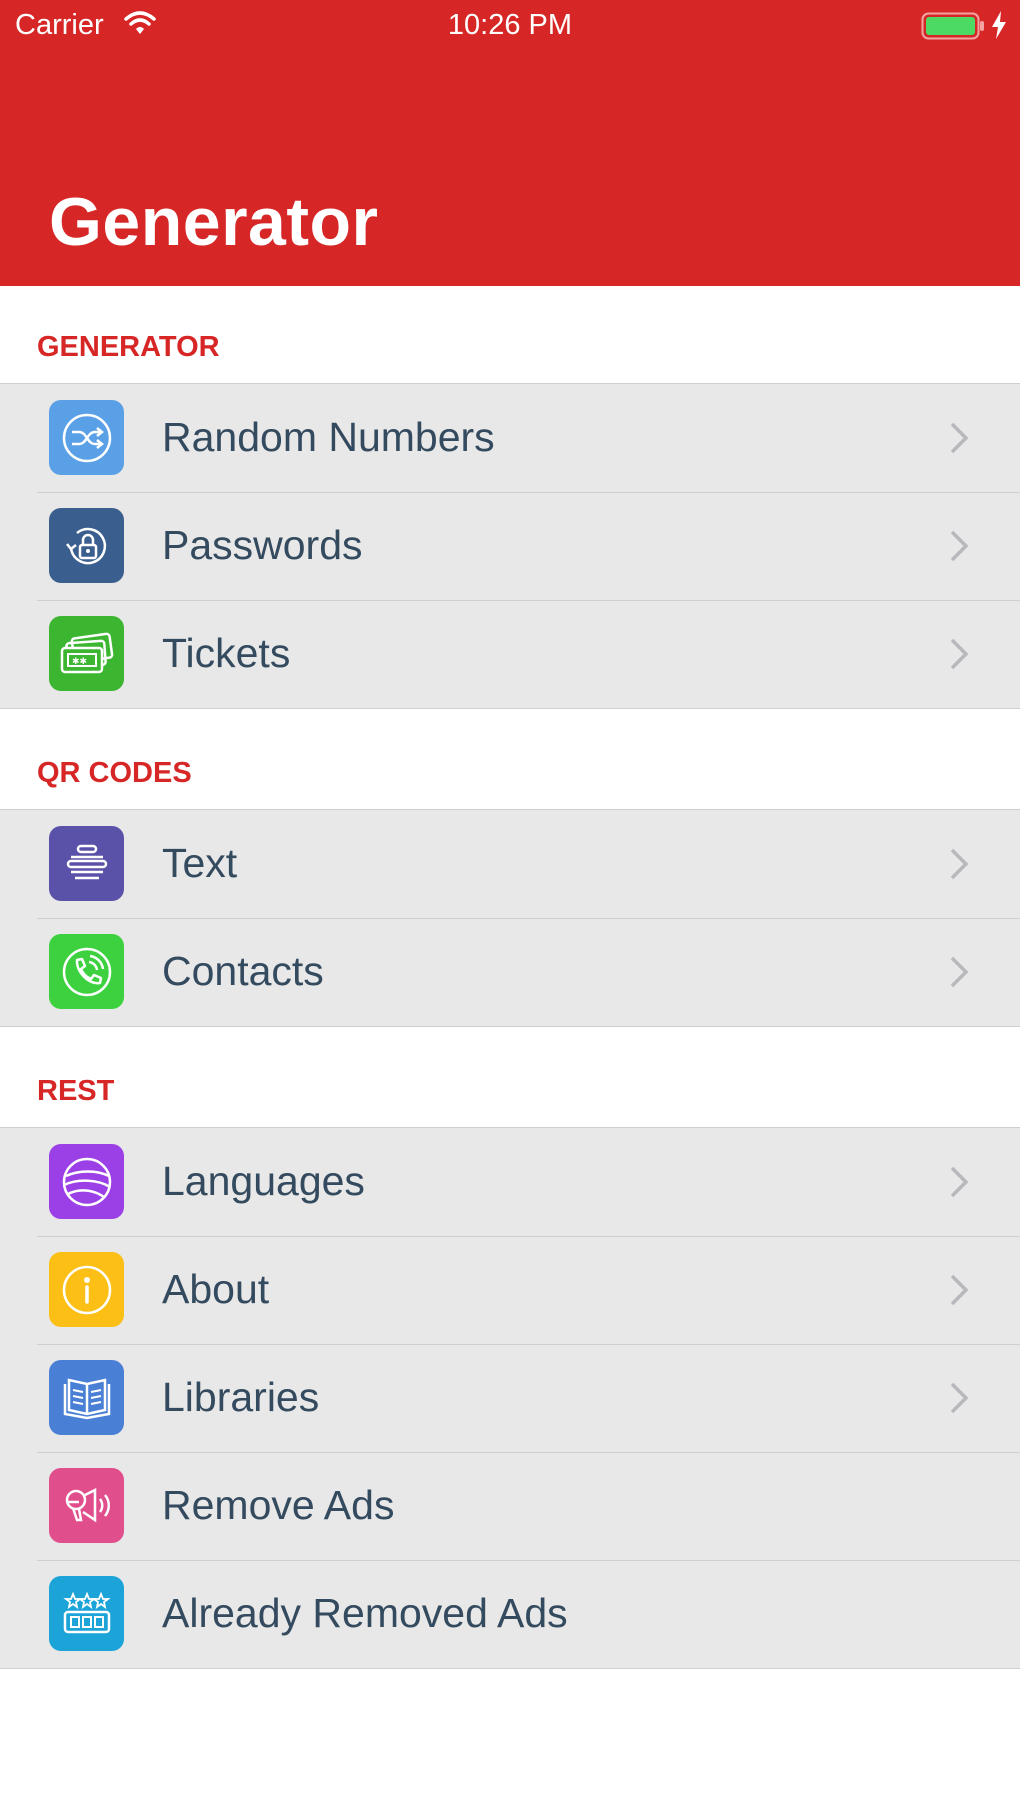 Image resolution: width=1020 pixels, height=1813 pixels. Describe the element at coordinates (365, 1613) in the screenshot. I see `list-item-label: Already Removed Ads` at that location.